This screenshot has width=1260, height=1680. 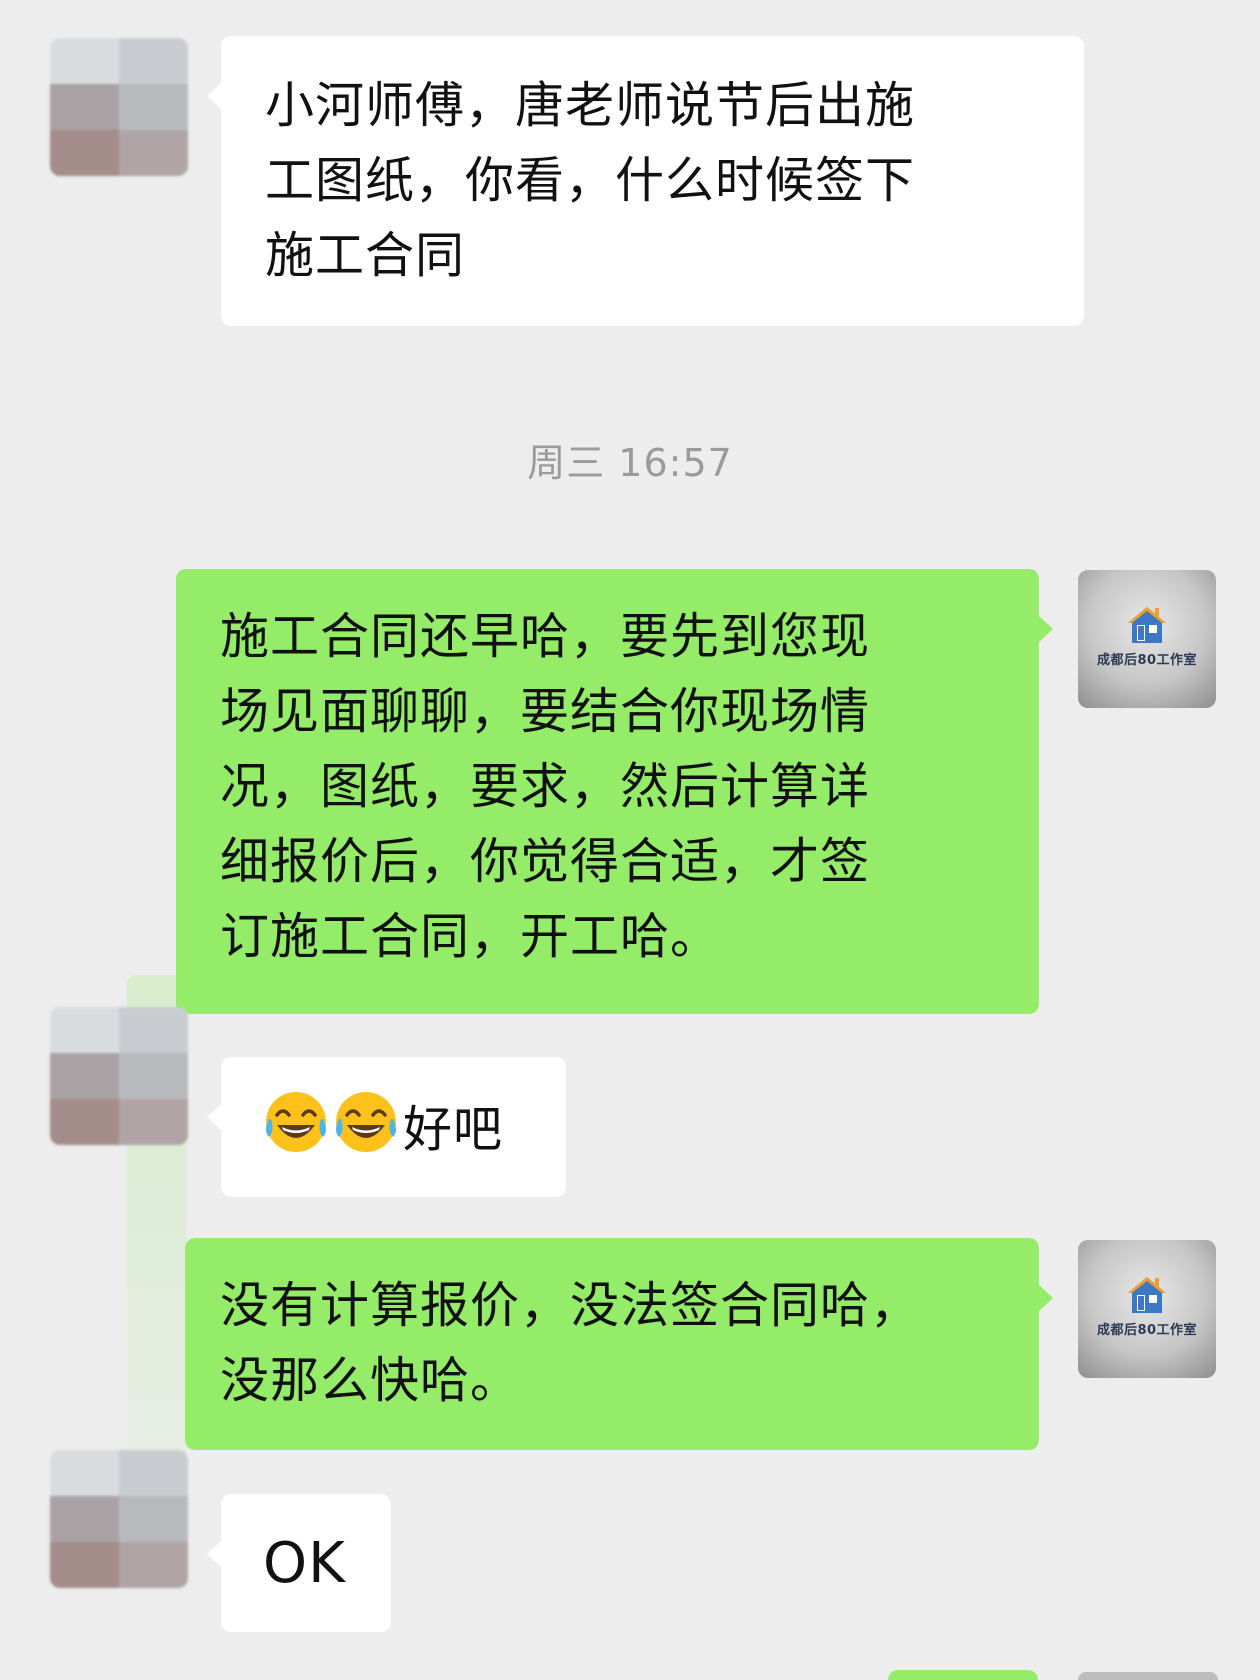 What do you see at coordinates (545, 861) in the screenshot?
I see `message-text-line: 细报价后，你觉得合适，才签` at bounding box center [545, 861].